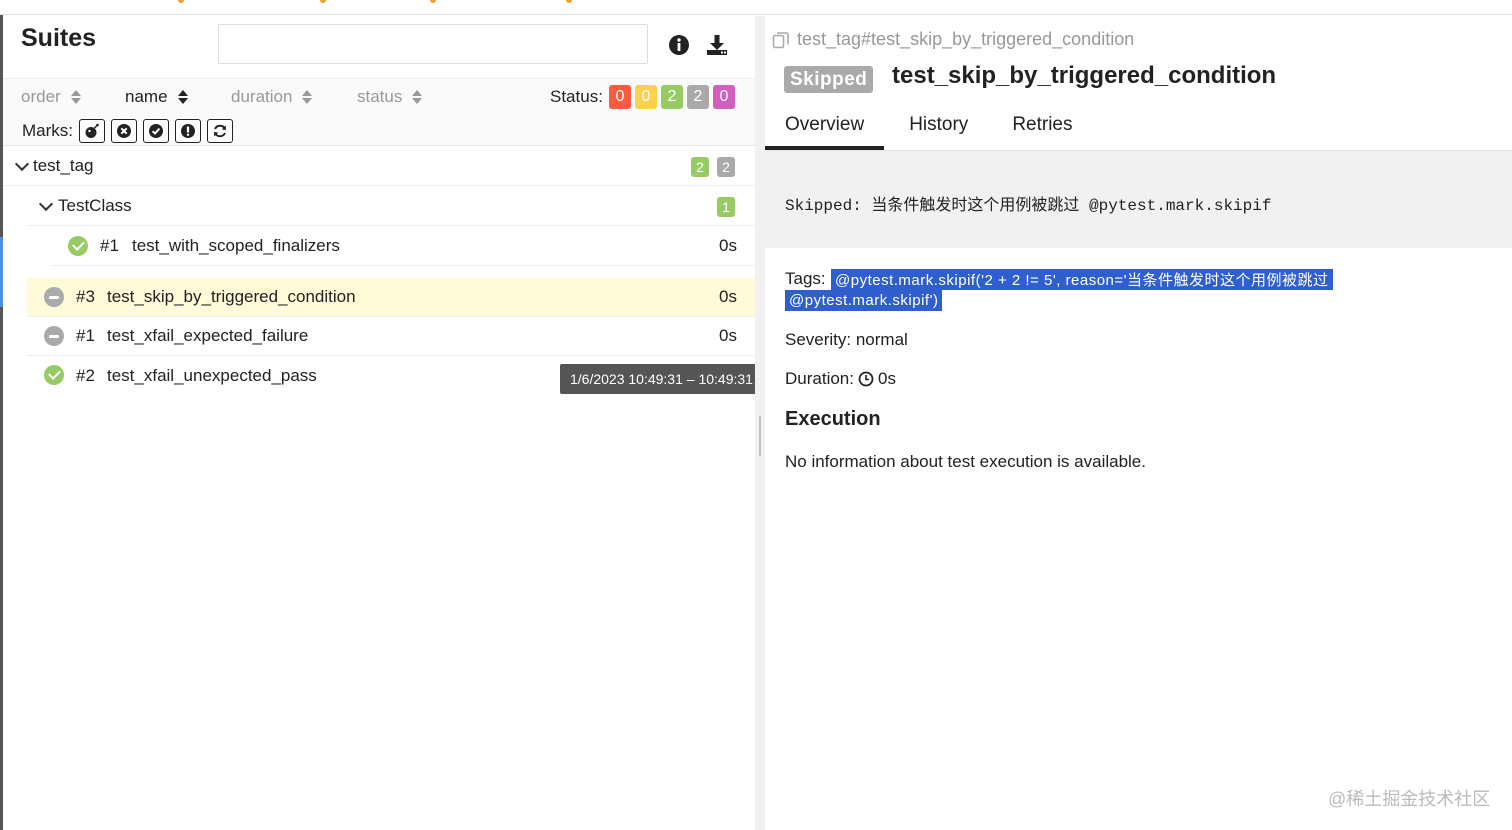 Image resolution: width=1512 pixels, height=830 pixels. What do you see at coordinates (1409, 799) in the screenshot?
I see `watermark: @稀土掘金技术社区` at bounding box center [1409, 799].